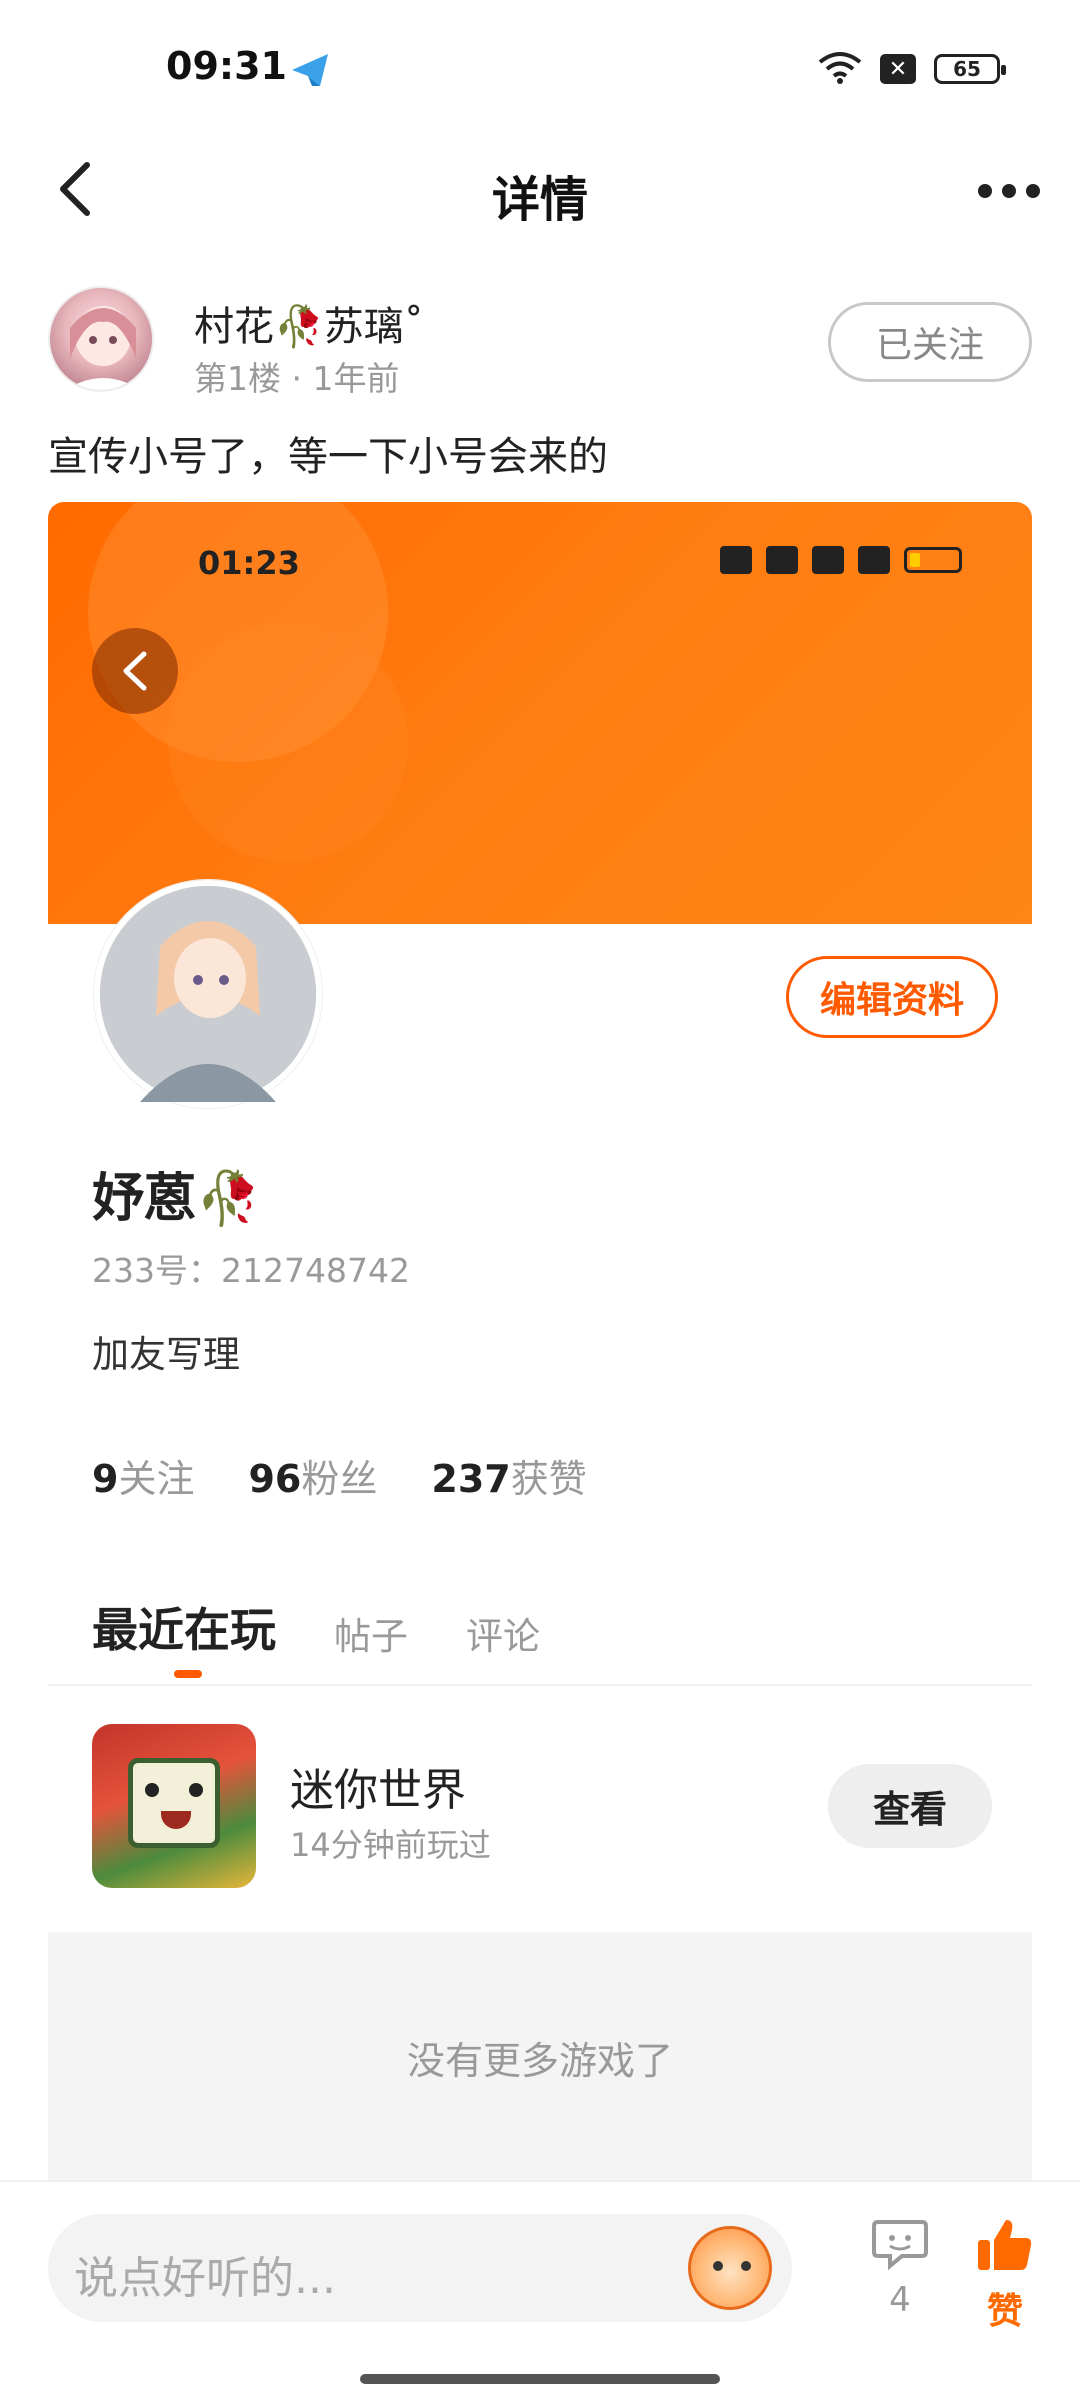  What do you see at coordinates (828, 560) in the screenshot?
I see `hd-icon` at bounding box center [828, 560].